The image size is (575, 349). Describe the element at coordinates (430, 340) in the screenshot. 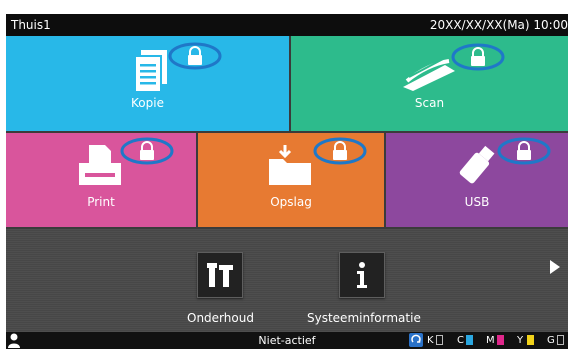

I see `ink-letter-k: K` at that location.